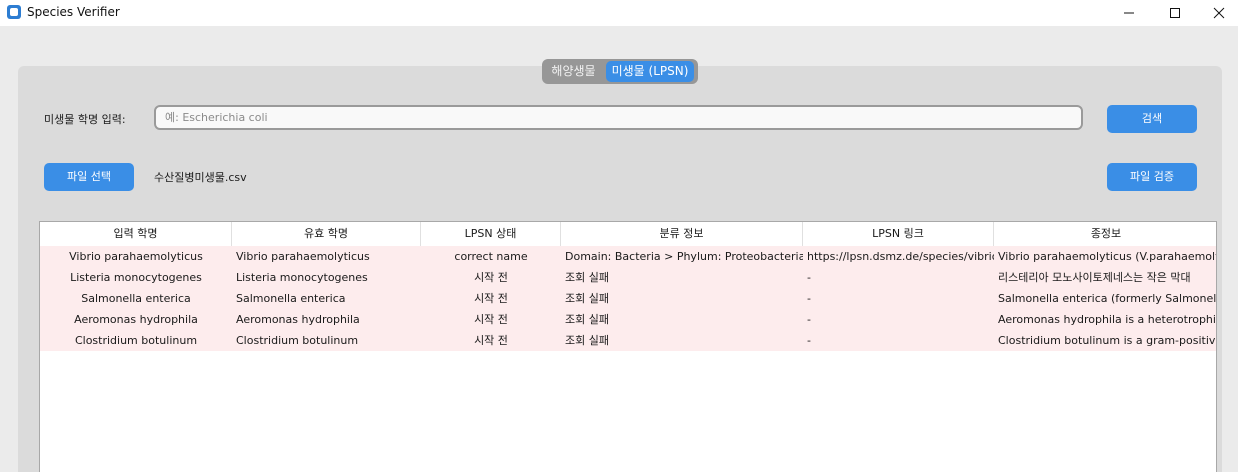 The height and width of the screenshot is (472, 1238). I want to click on search-input, so click(618, 117).